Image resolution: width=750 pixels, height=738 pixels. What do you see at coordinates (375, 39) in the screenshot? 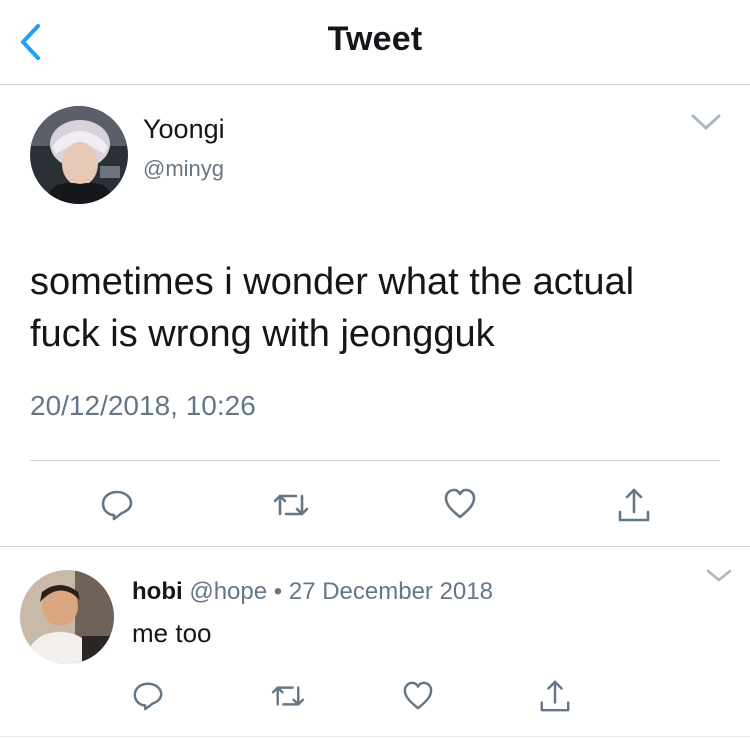
I see `page-title: Tweet` at bounding box center [375, 39].